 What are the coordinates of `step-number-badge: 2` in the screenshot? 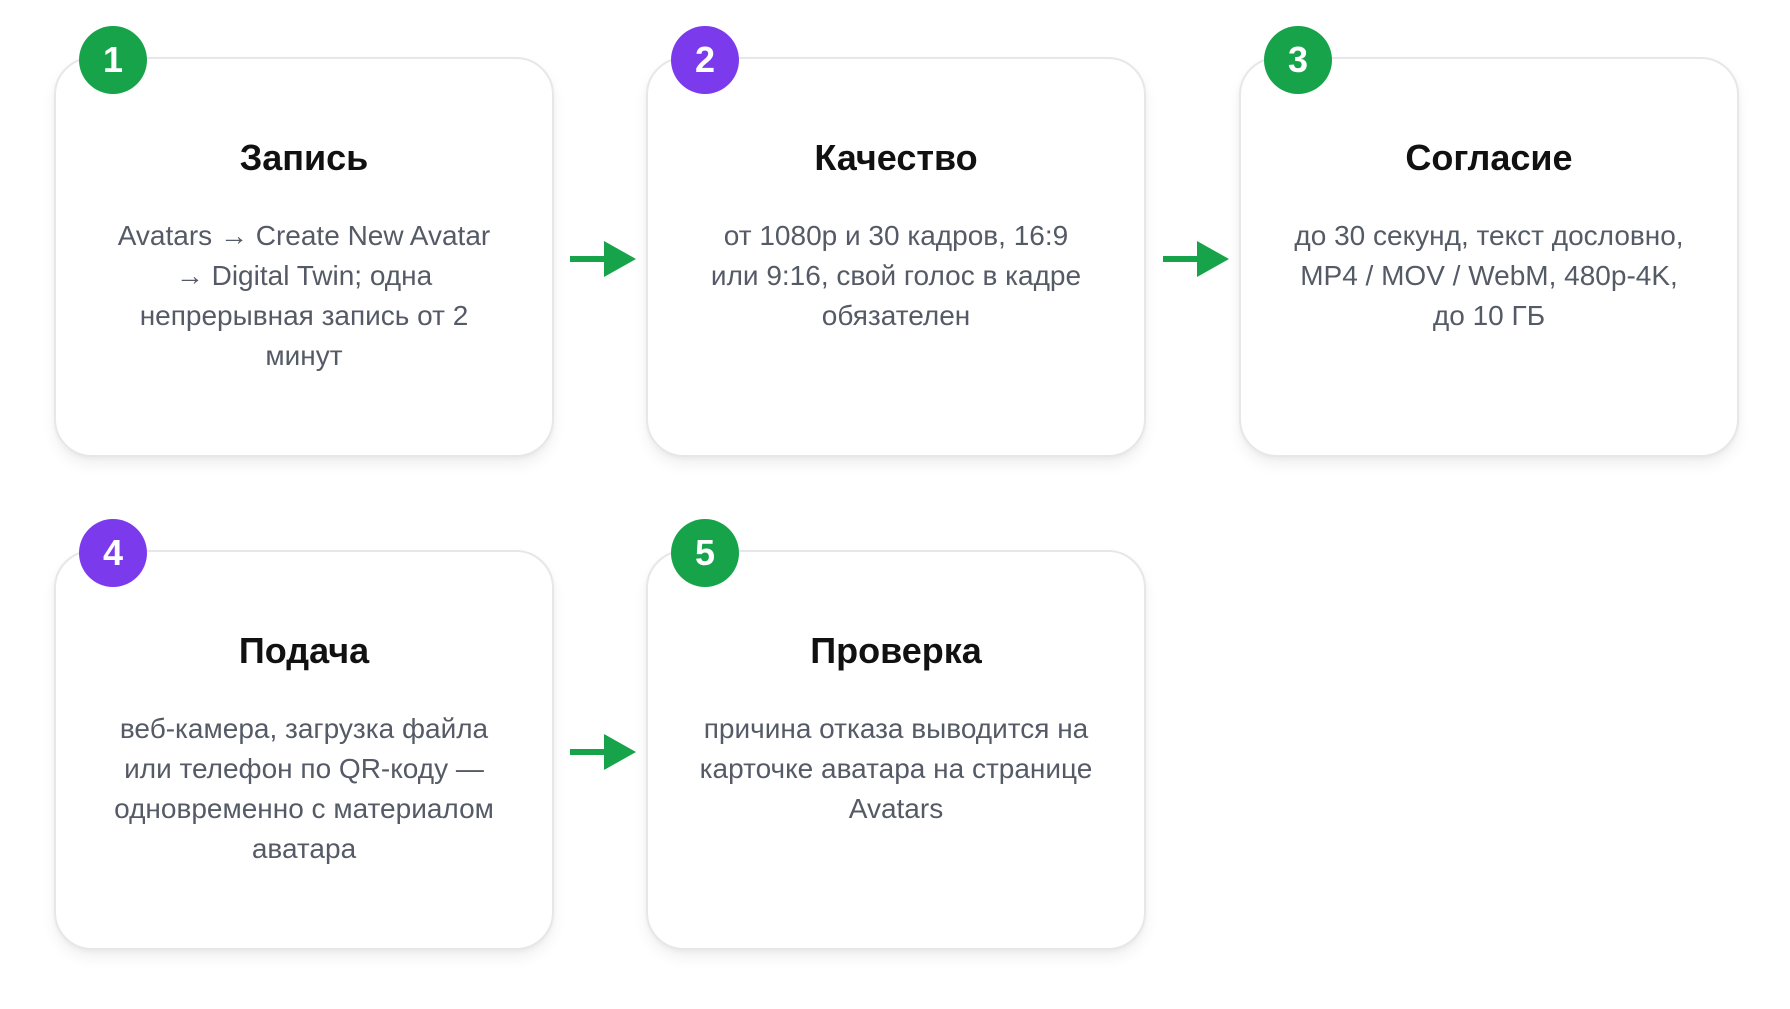 It's located at (705, 60).